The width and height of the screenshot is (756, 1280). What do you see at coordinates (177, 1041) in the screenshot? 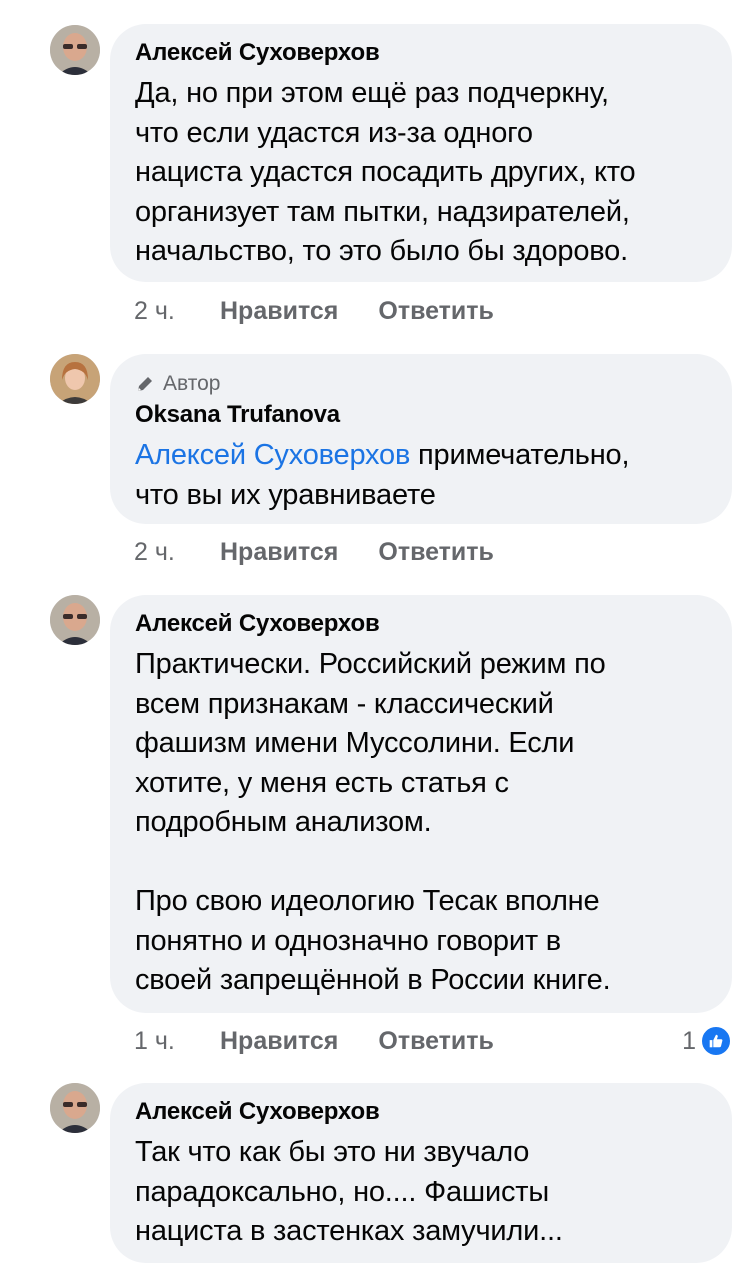
I see `comment-time: 1 ч.` at bounding box center [177, 1041].